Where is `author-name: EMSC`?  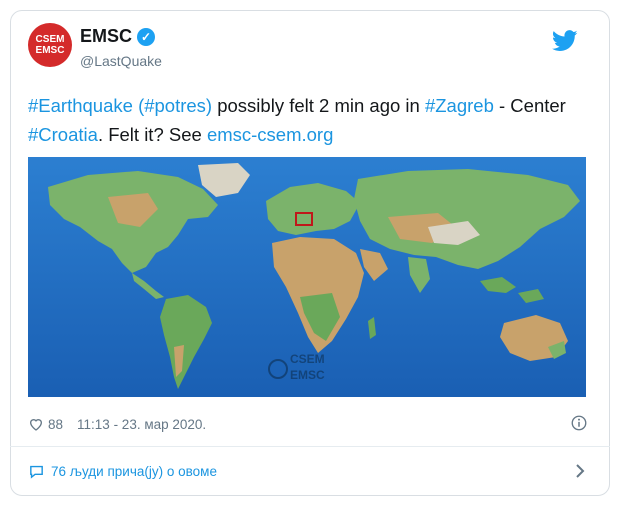 author-name: EMSC is located at coordinates (106, 36).